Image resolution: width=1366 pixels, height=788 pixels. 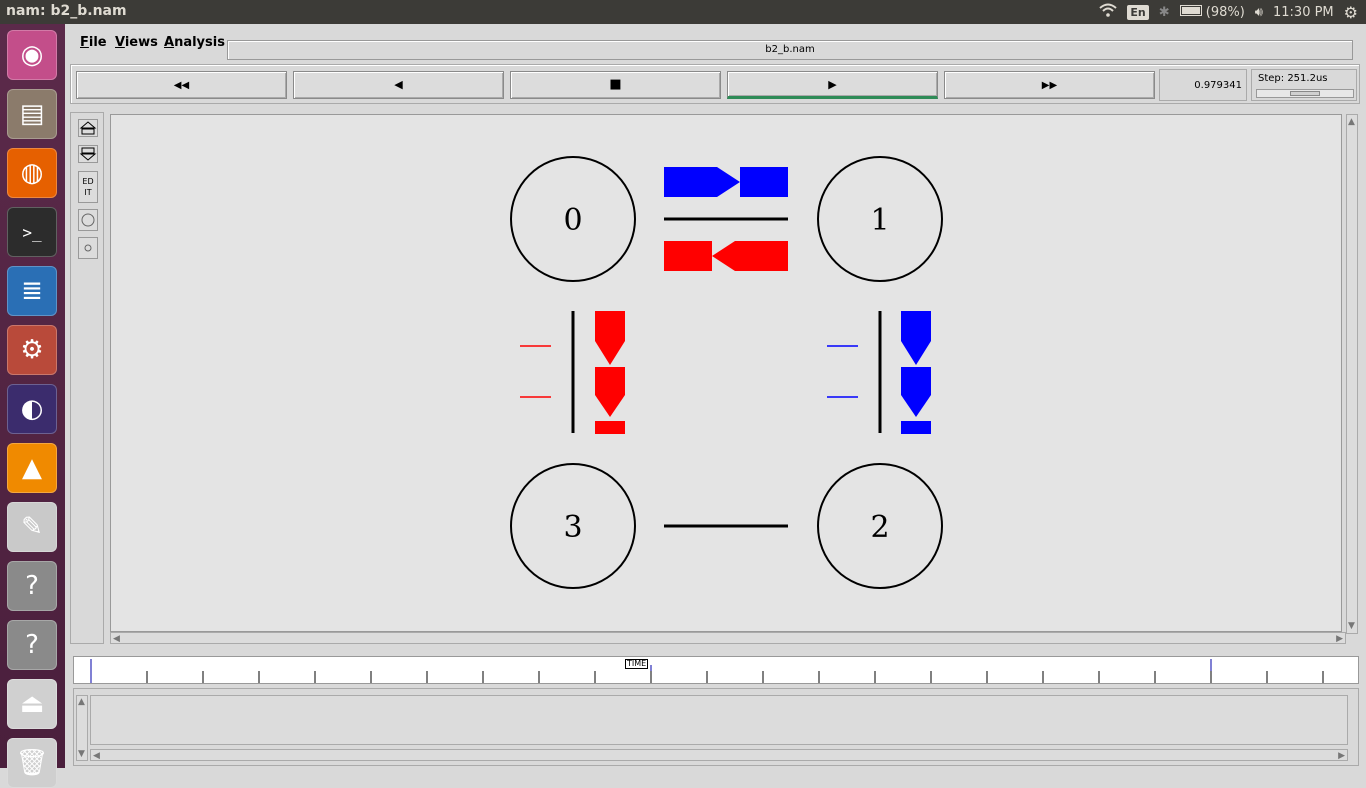 What do you see at coordinates (1304, 85) in the screenshot?
I see `step-control: Step: 251.2us` at bounding box center [1304, 85].